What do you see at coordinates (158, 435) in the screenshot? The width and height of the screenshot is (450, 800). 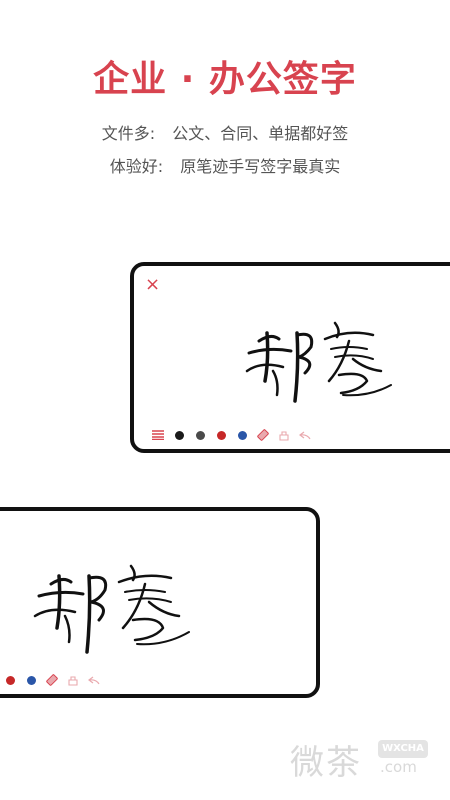 I see `menu-icon` at bounding box center [158, 435].